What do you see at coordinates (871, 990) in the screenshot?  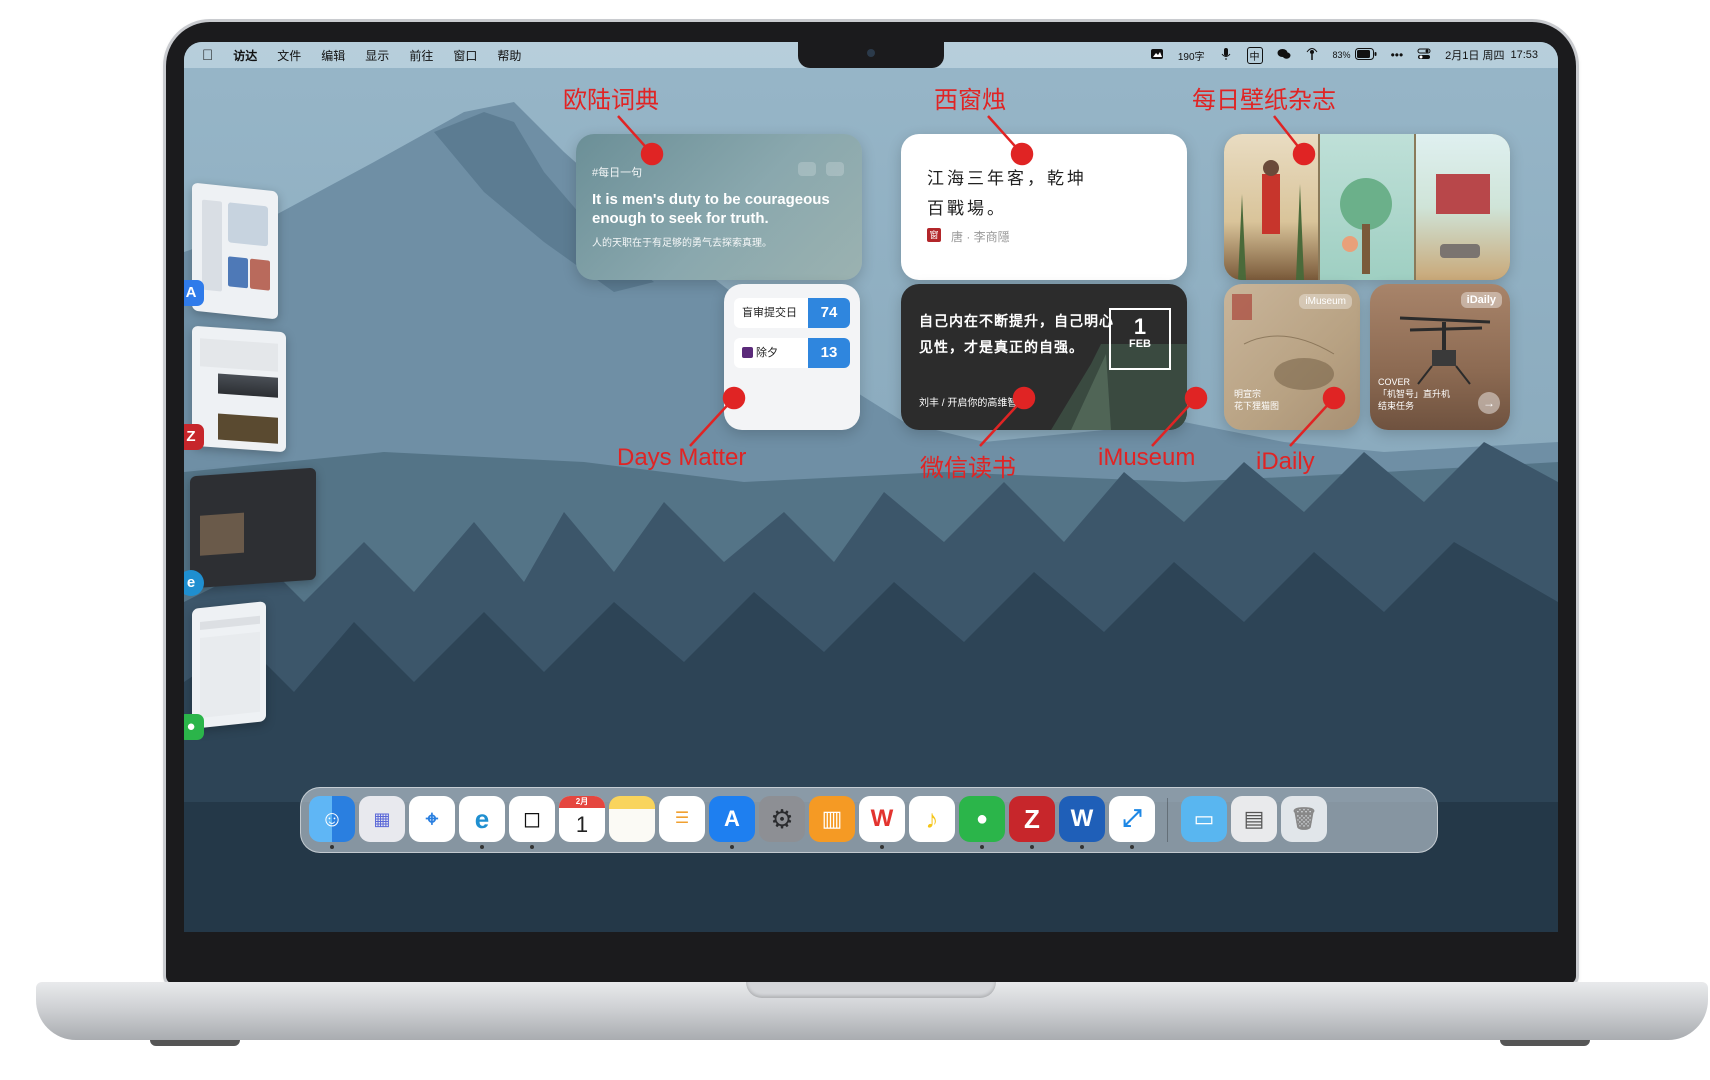 I see `laptop-base-lip` at bounding box center [871, 990].